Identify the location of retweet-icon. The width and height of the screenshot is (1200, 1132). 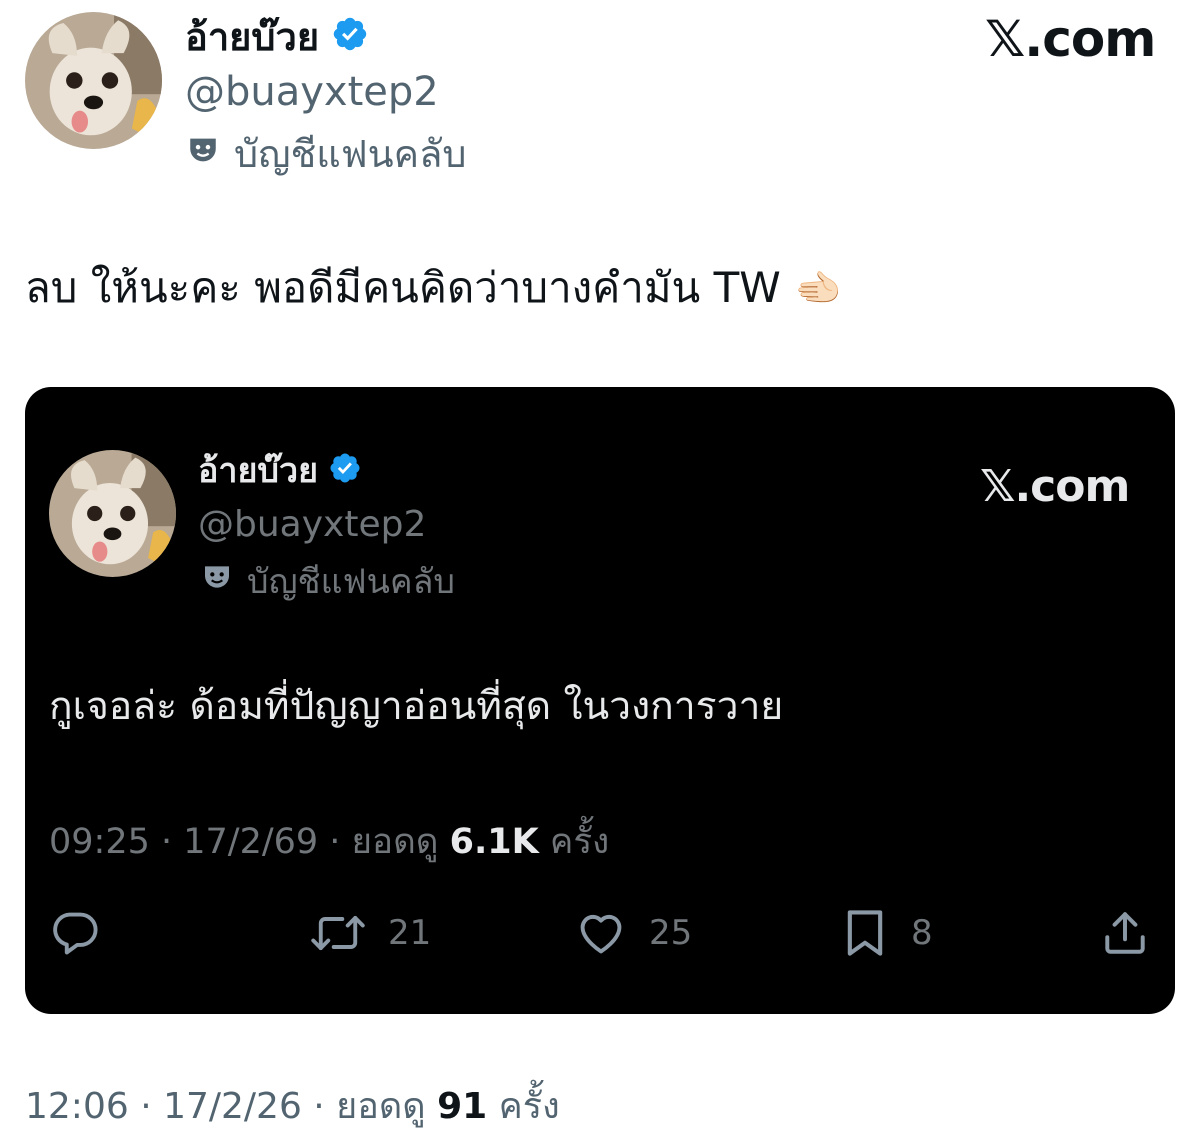
(338, 933).